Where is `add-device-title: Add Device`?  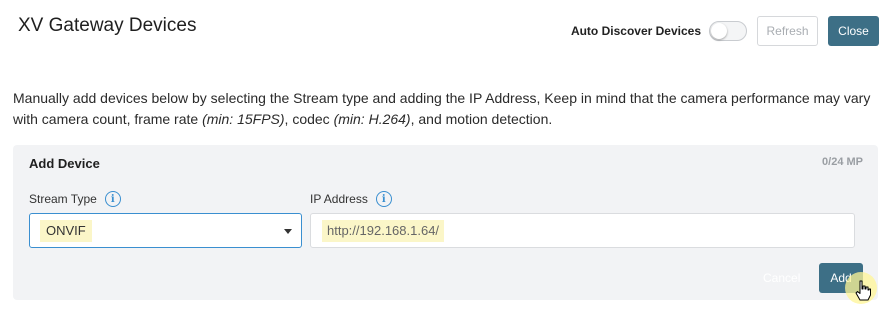 add-device-title: Add Device is located at coordinates (64, 163).